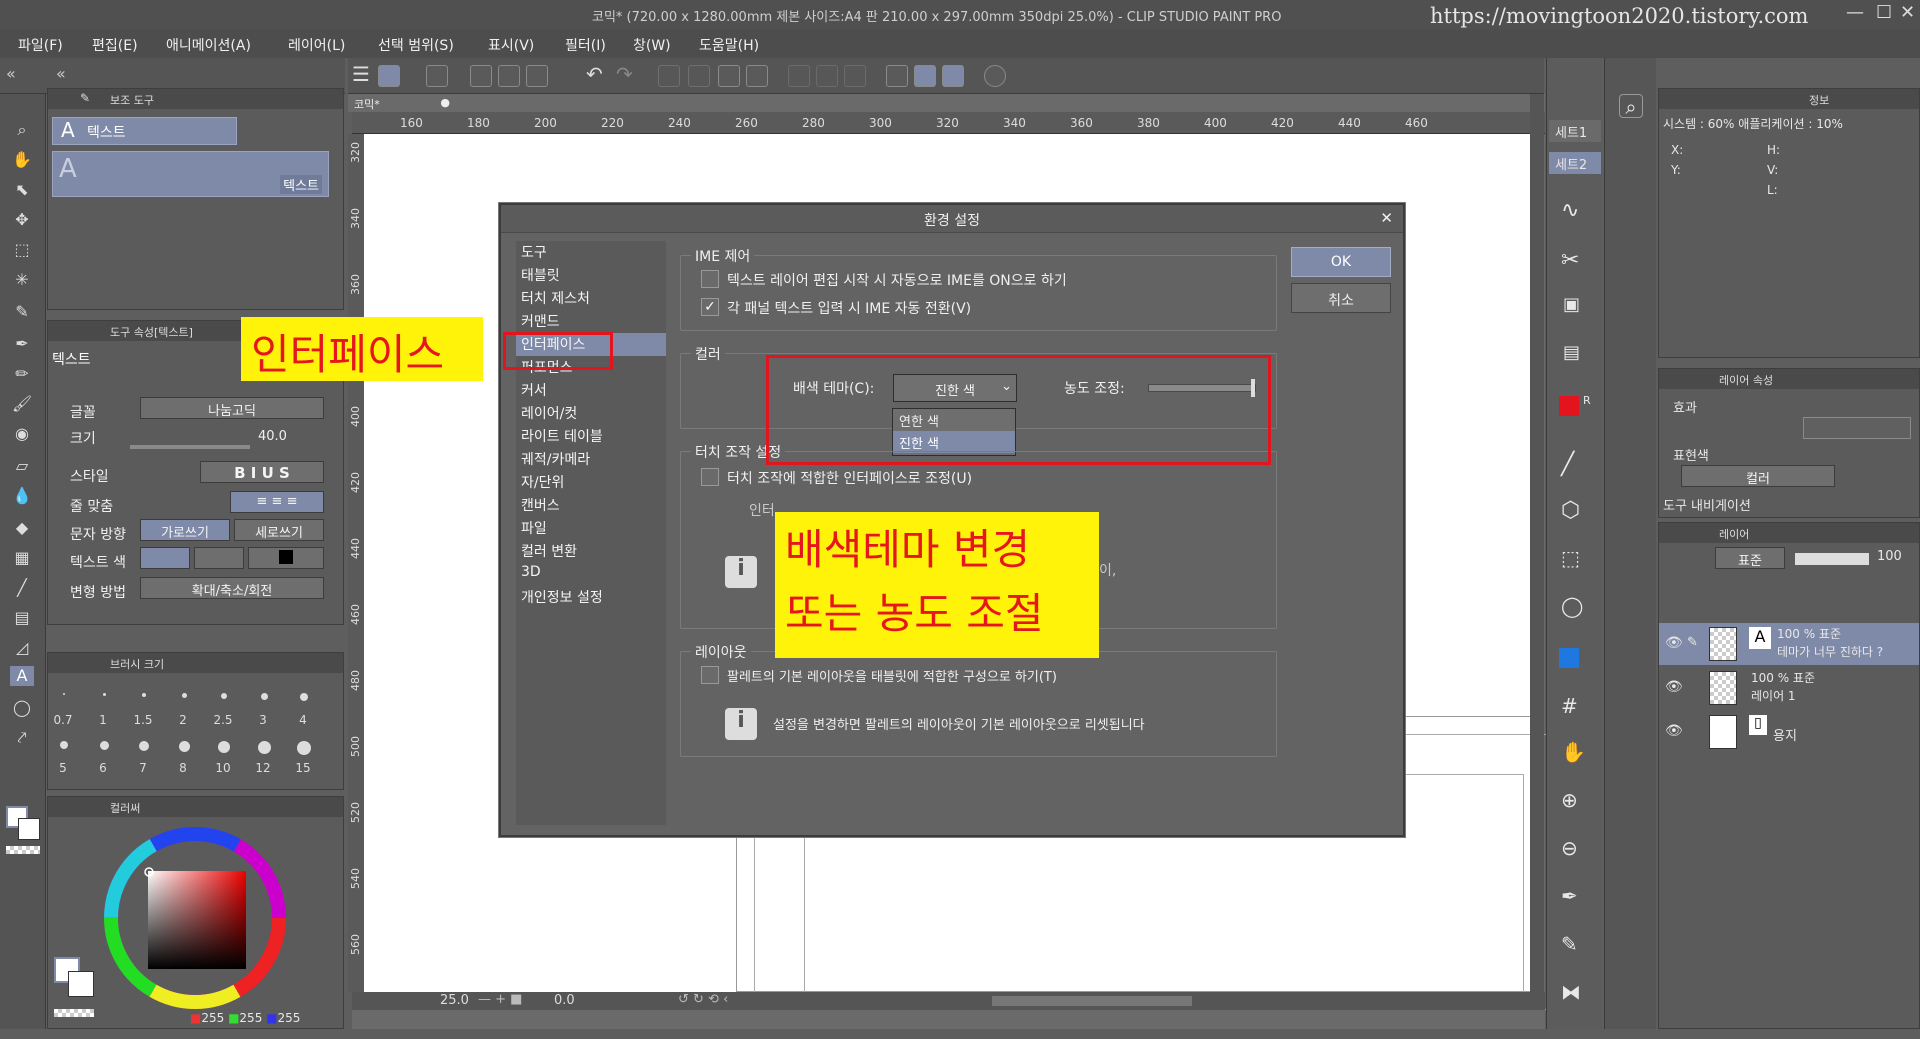 The image size is (1920, 1039). What do you see at coordinates (22, 738) in the screenshot?
I see `correct-line-icon: ⤤` at bounding box center [22, 738].